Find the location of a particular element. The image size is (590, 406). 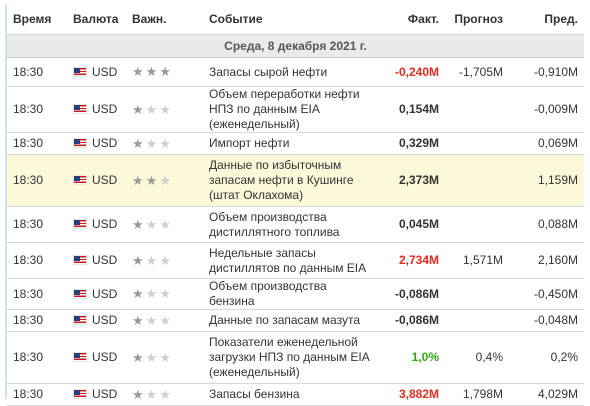

event-row: 18:30 USD ★★★ Импорт нефти 0,329M 0,069M is located at coordinates (295, 143).